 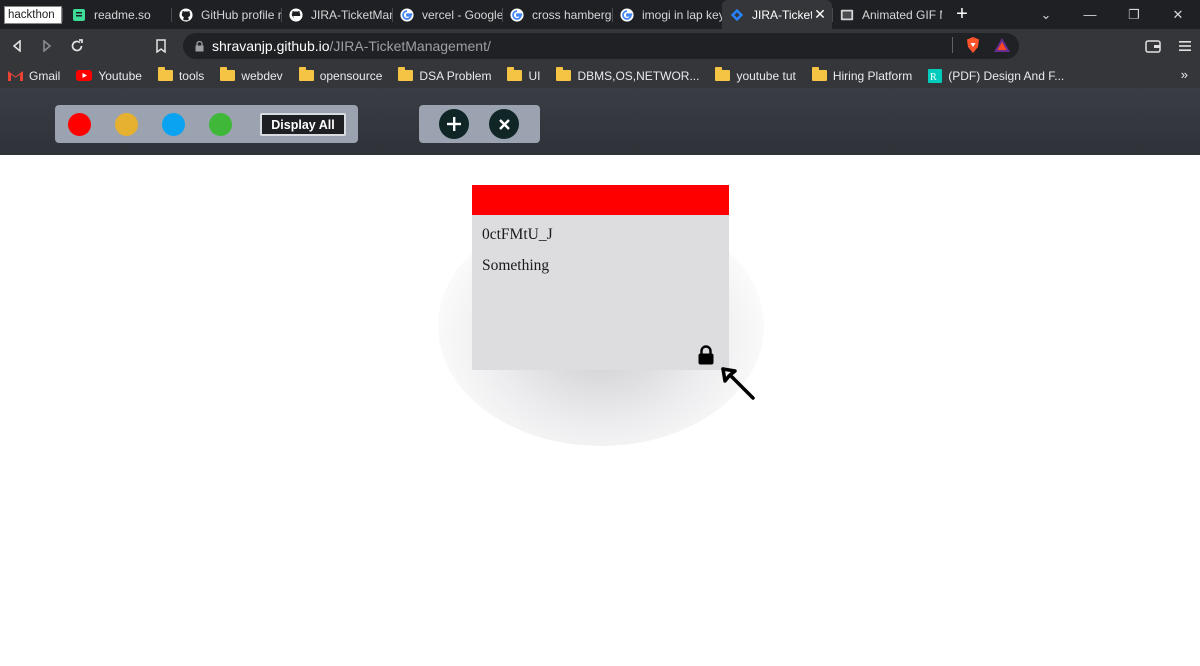 I want to click on filter-yellow-button, so click(x=126, y=124).